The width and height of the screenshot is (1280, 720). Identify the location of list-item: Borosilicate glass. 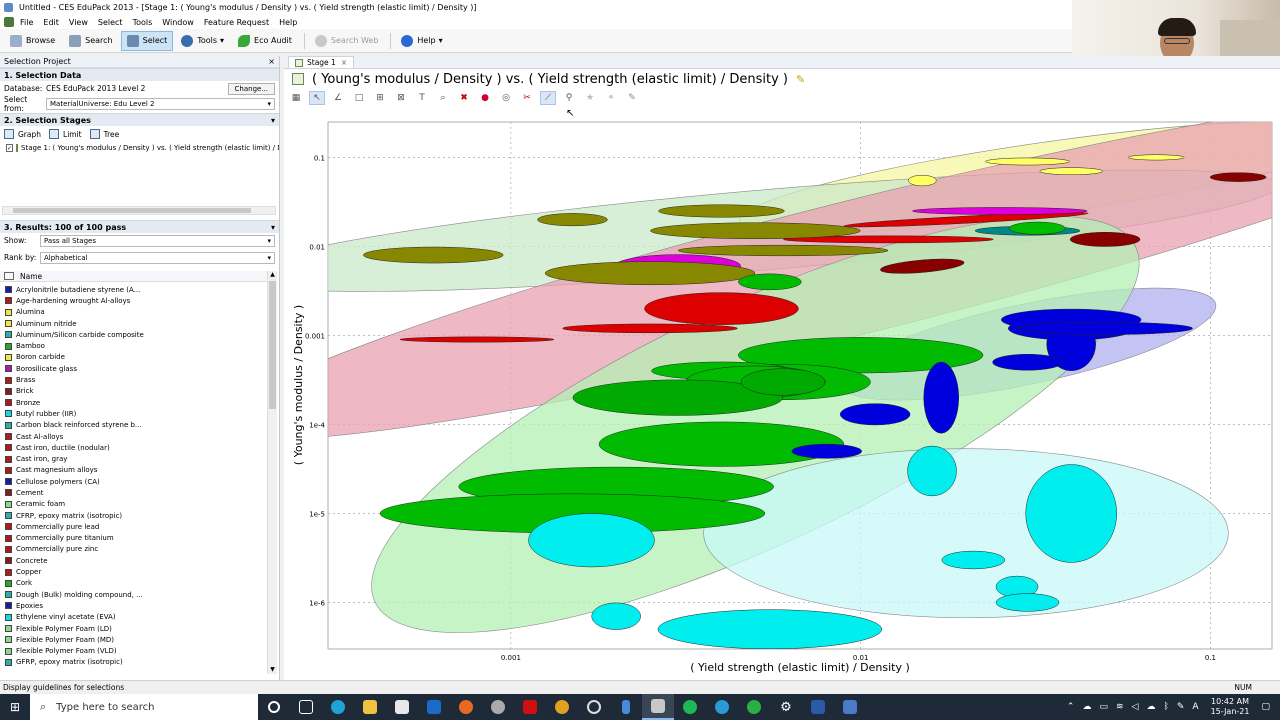
(134, 368).